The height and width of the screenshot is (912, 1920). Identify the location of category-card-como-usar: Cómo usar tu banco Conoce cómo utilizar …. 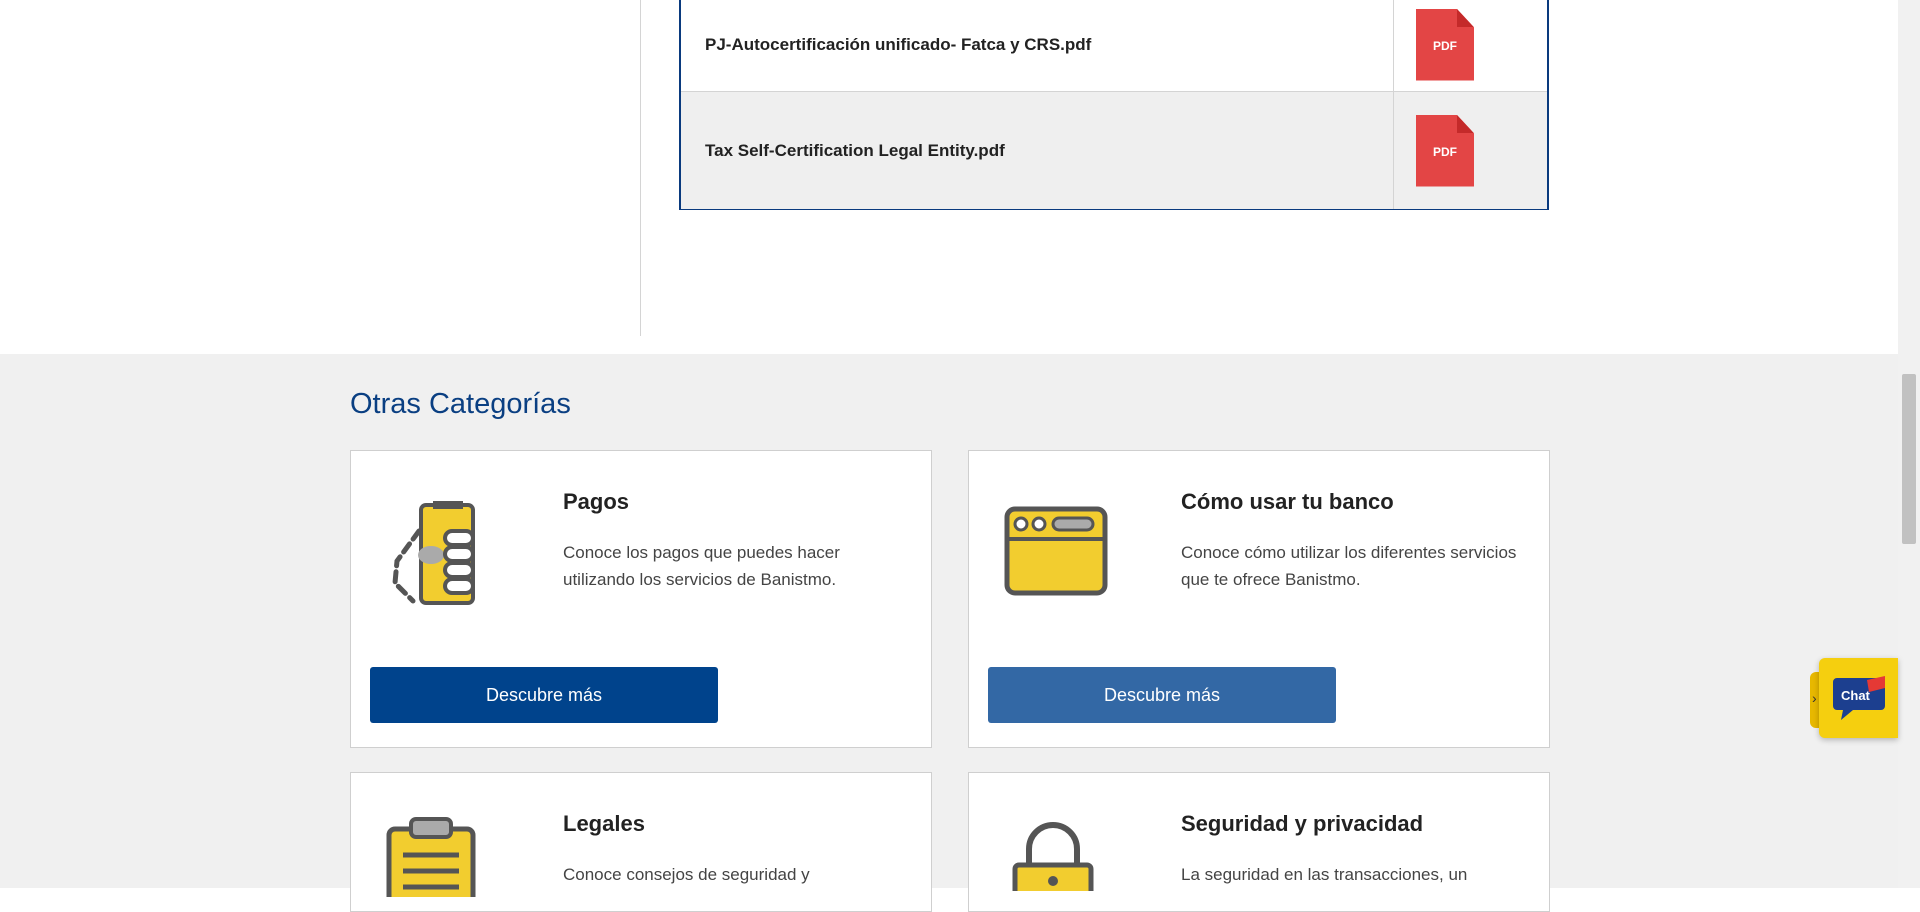
(1259, 599).